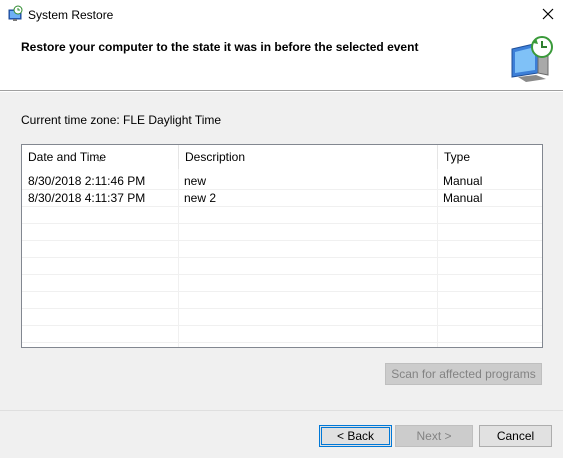 This screenshot has width=563, height=458. What do you see at coordinates (281, 15) in the screenshot?
I see `title-bar: System Restore` at bounding box center [281, 15].